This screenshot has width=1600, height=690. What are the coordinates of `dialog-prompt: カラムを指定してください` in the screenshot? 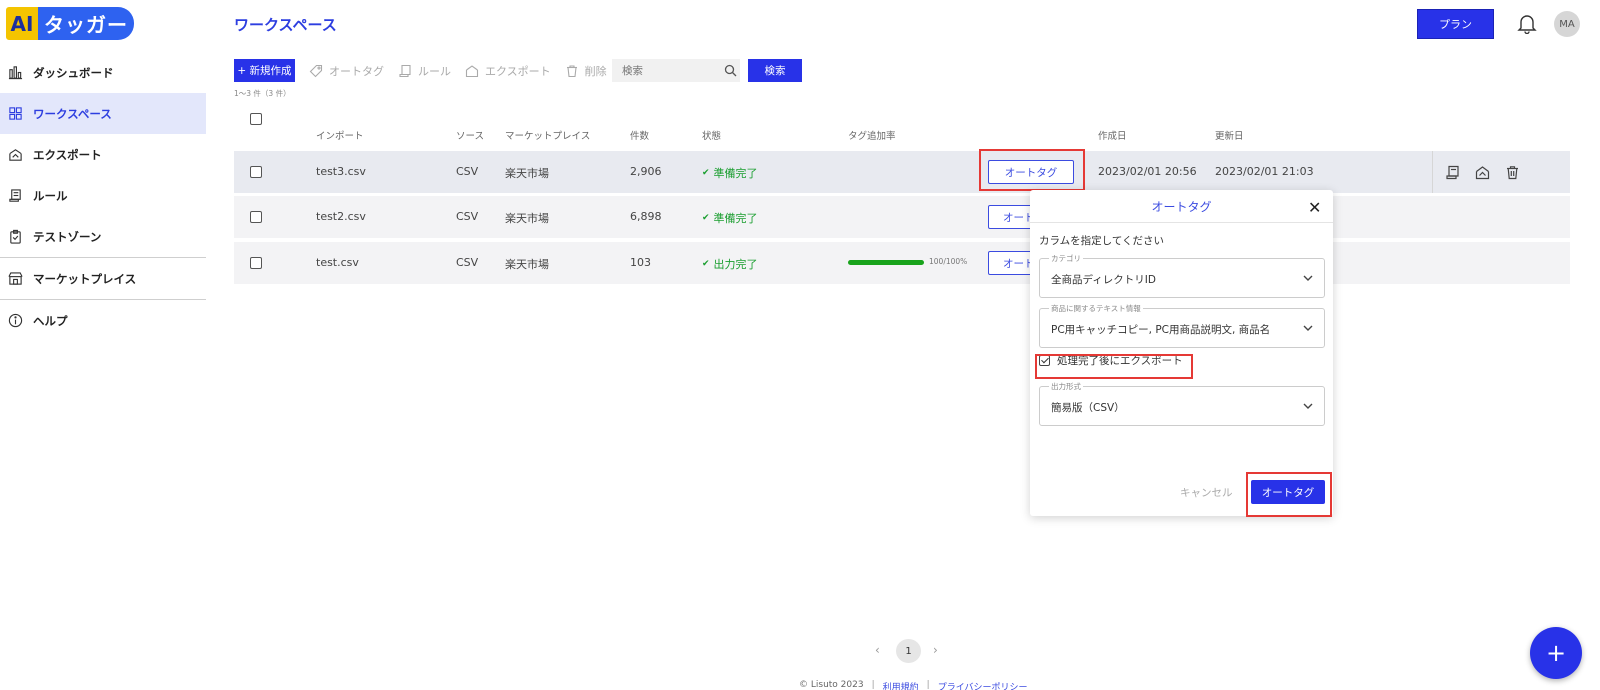 It's located at (1102, 241).